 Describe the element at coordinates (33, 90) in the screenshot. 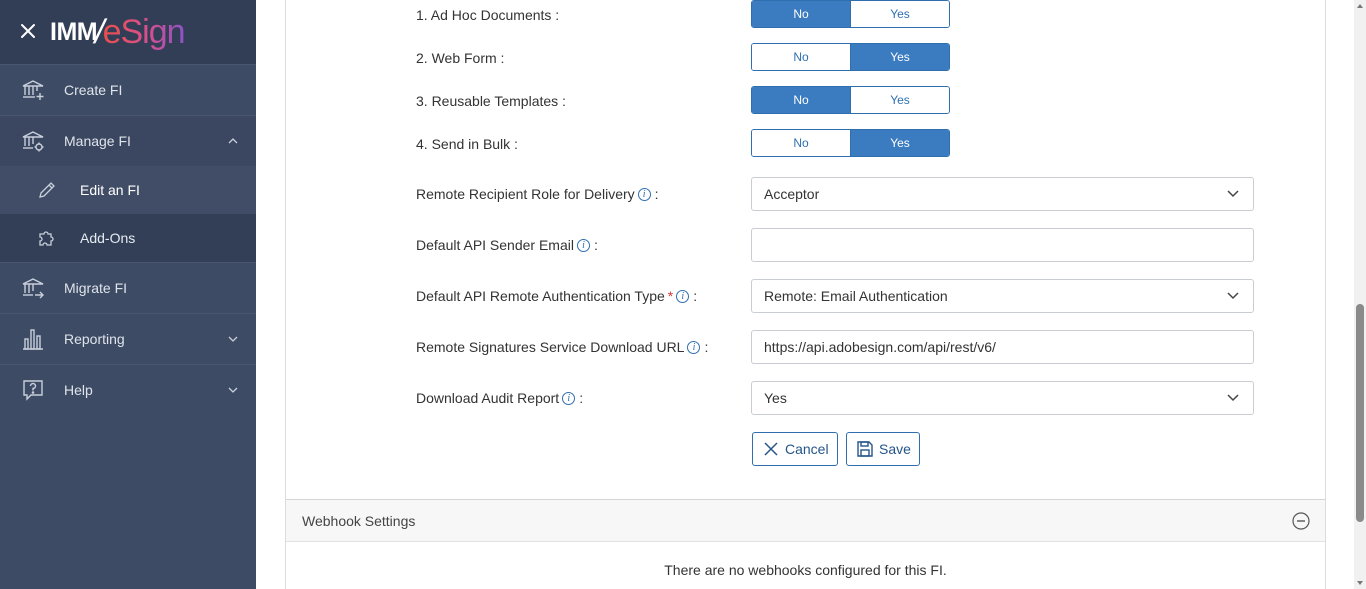

I see `bank-plus-icon` at that location.